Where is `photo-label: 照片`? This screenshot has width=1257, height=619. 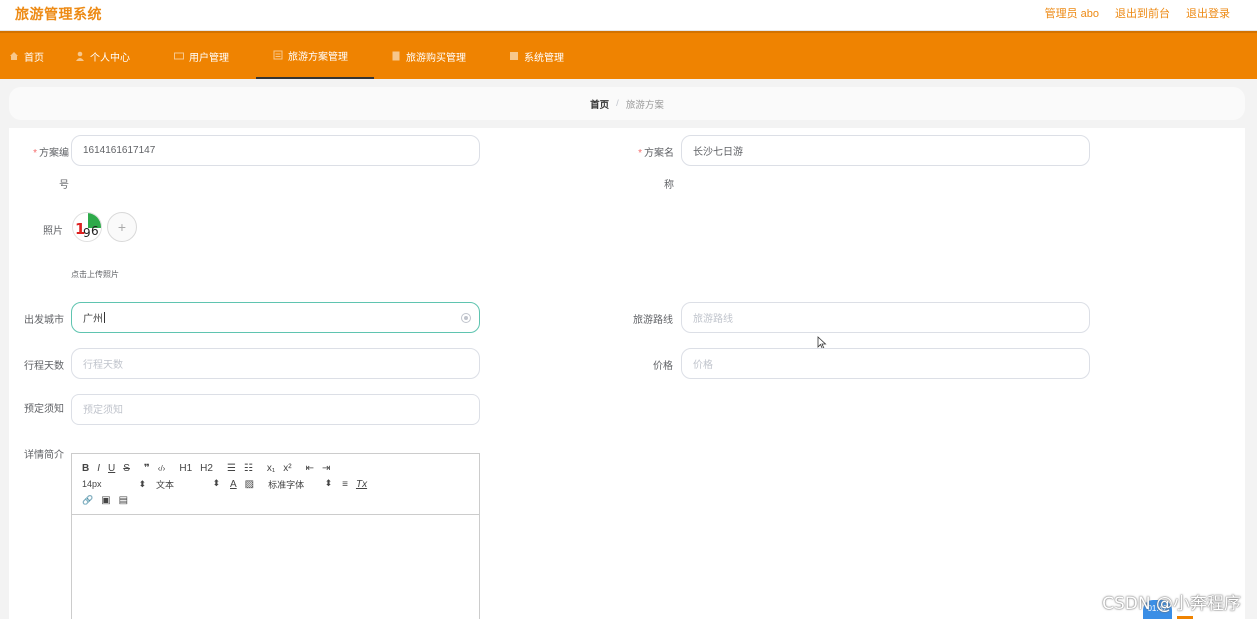 photo-label: 照片 is located at coordinates (53, 231).